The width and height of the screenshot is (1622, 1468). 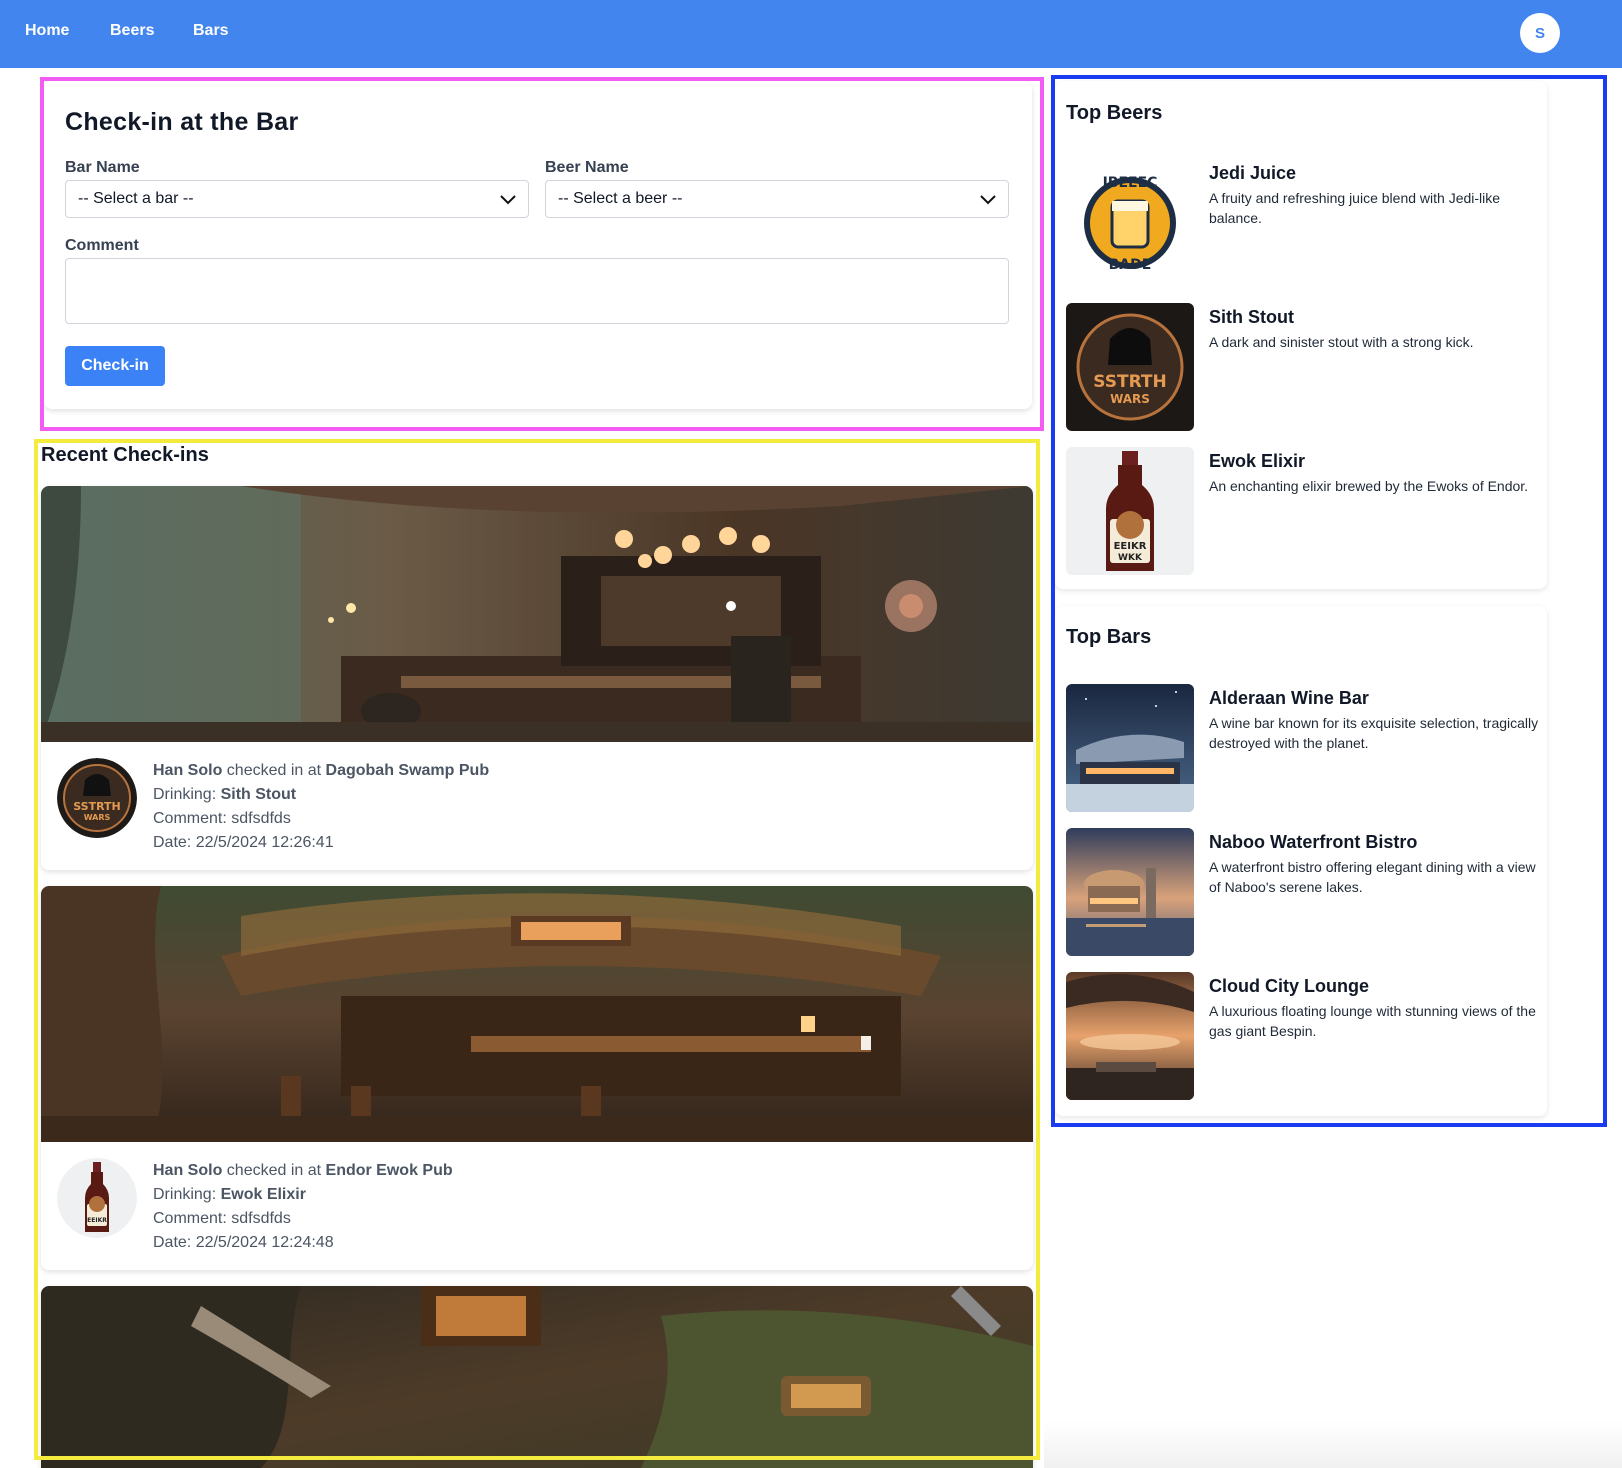 I want to click on checkin-date: Date: 22/5/2024 12:24:48, so click(x=243, y=1242).